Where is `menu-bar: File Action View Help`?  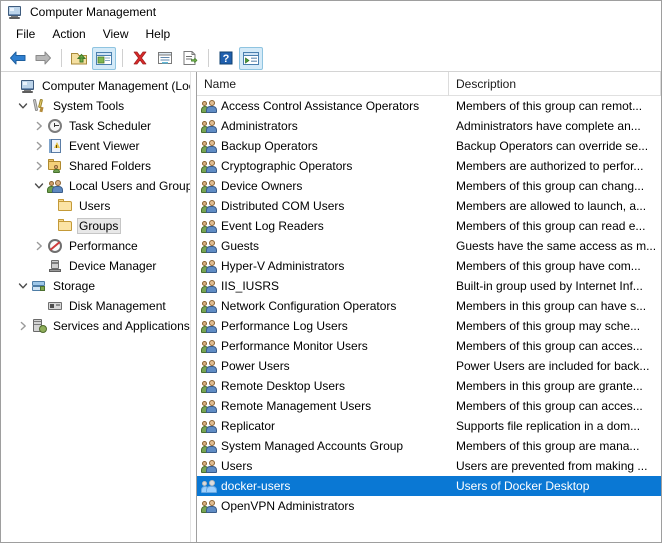
menu-bar: File Action View Help is located at coordinates (331, 34).